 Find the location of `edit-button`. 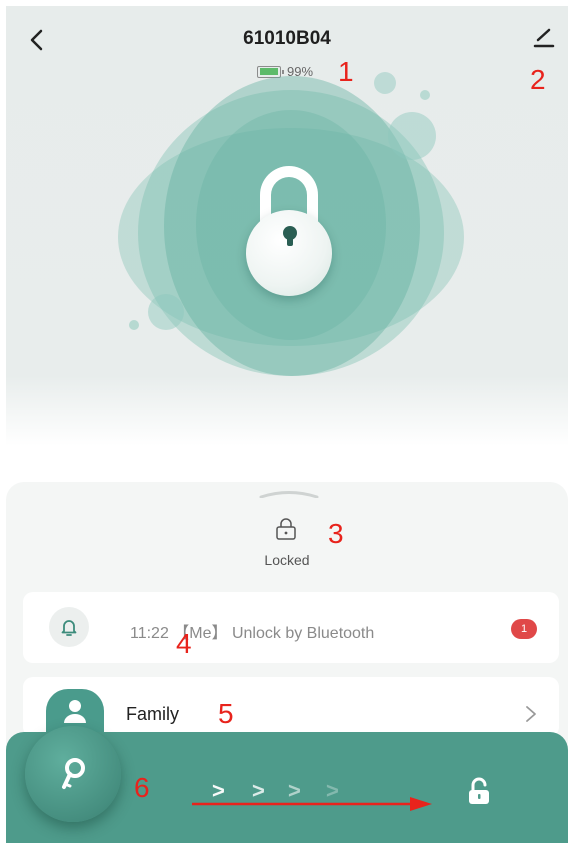

edit-button is located at coordinates (544, 38).